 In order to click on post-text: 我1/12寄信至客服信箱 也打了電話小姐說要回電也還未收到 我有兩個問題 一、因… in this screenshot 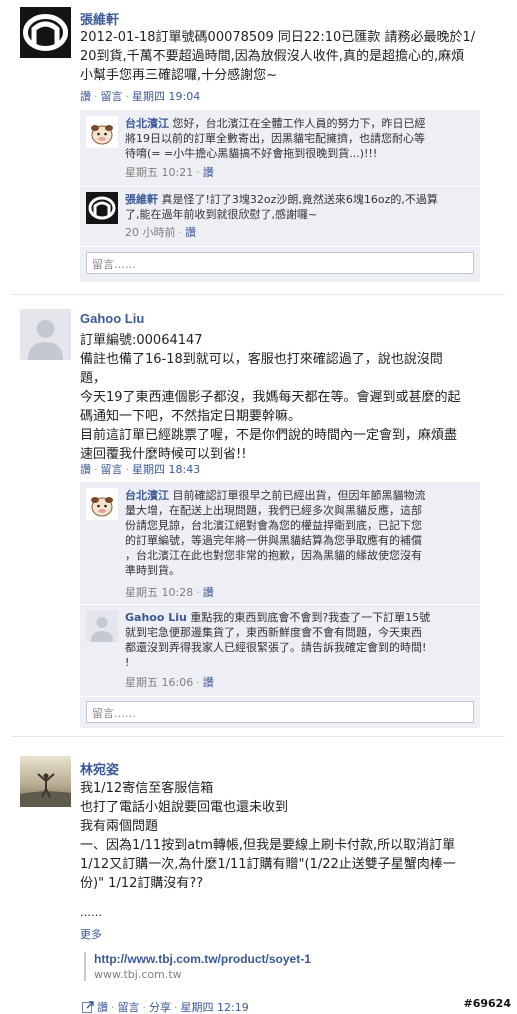, I will do `click(268, 836)`.